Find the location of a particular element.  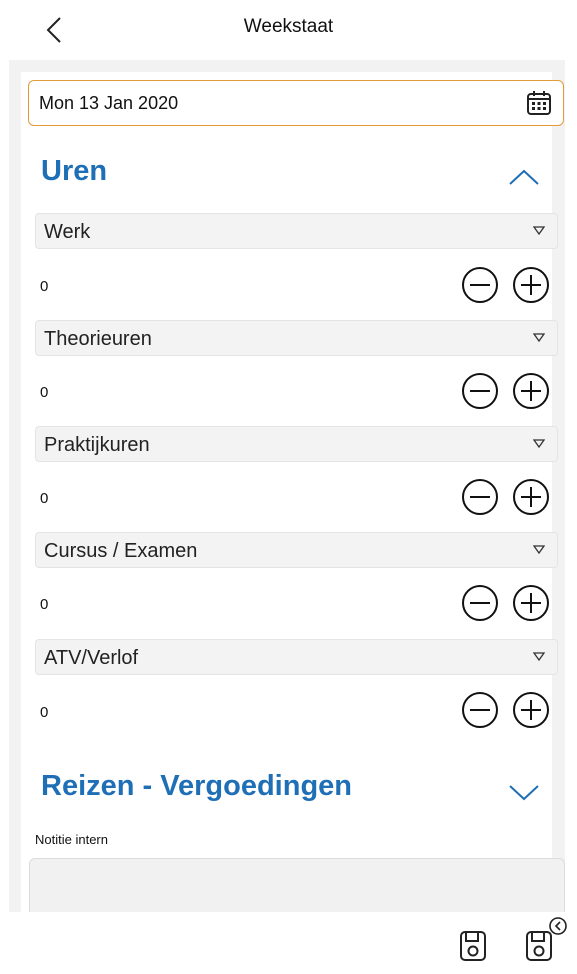

date-field: Mon 13 Jan 2020 is located at coordinates (296, 103).